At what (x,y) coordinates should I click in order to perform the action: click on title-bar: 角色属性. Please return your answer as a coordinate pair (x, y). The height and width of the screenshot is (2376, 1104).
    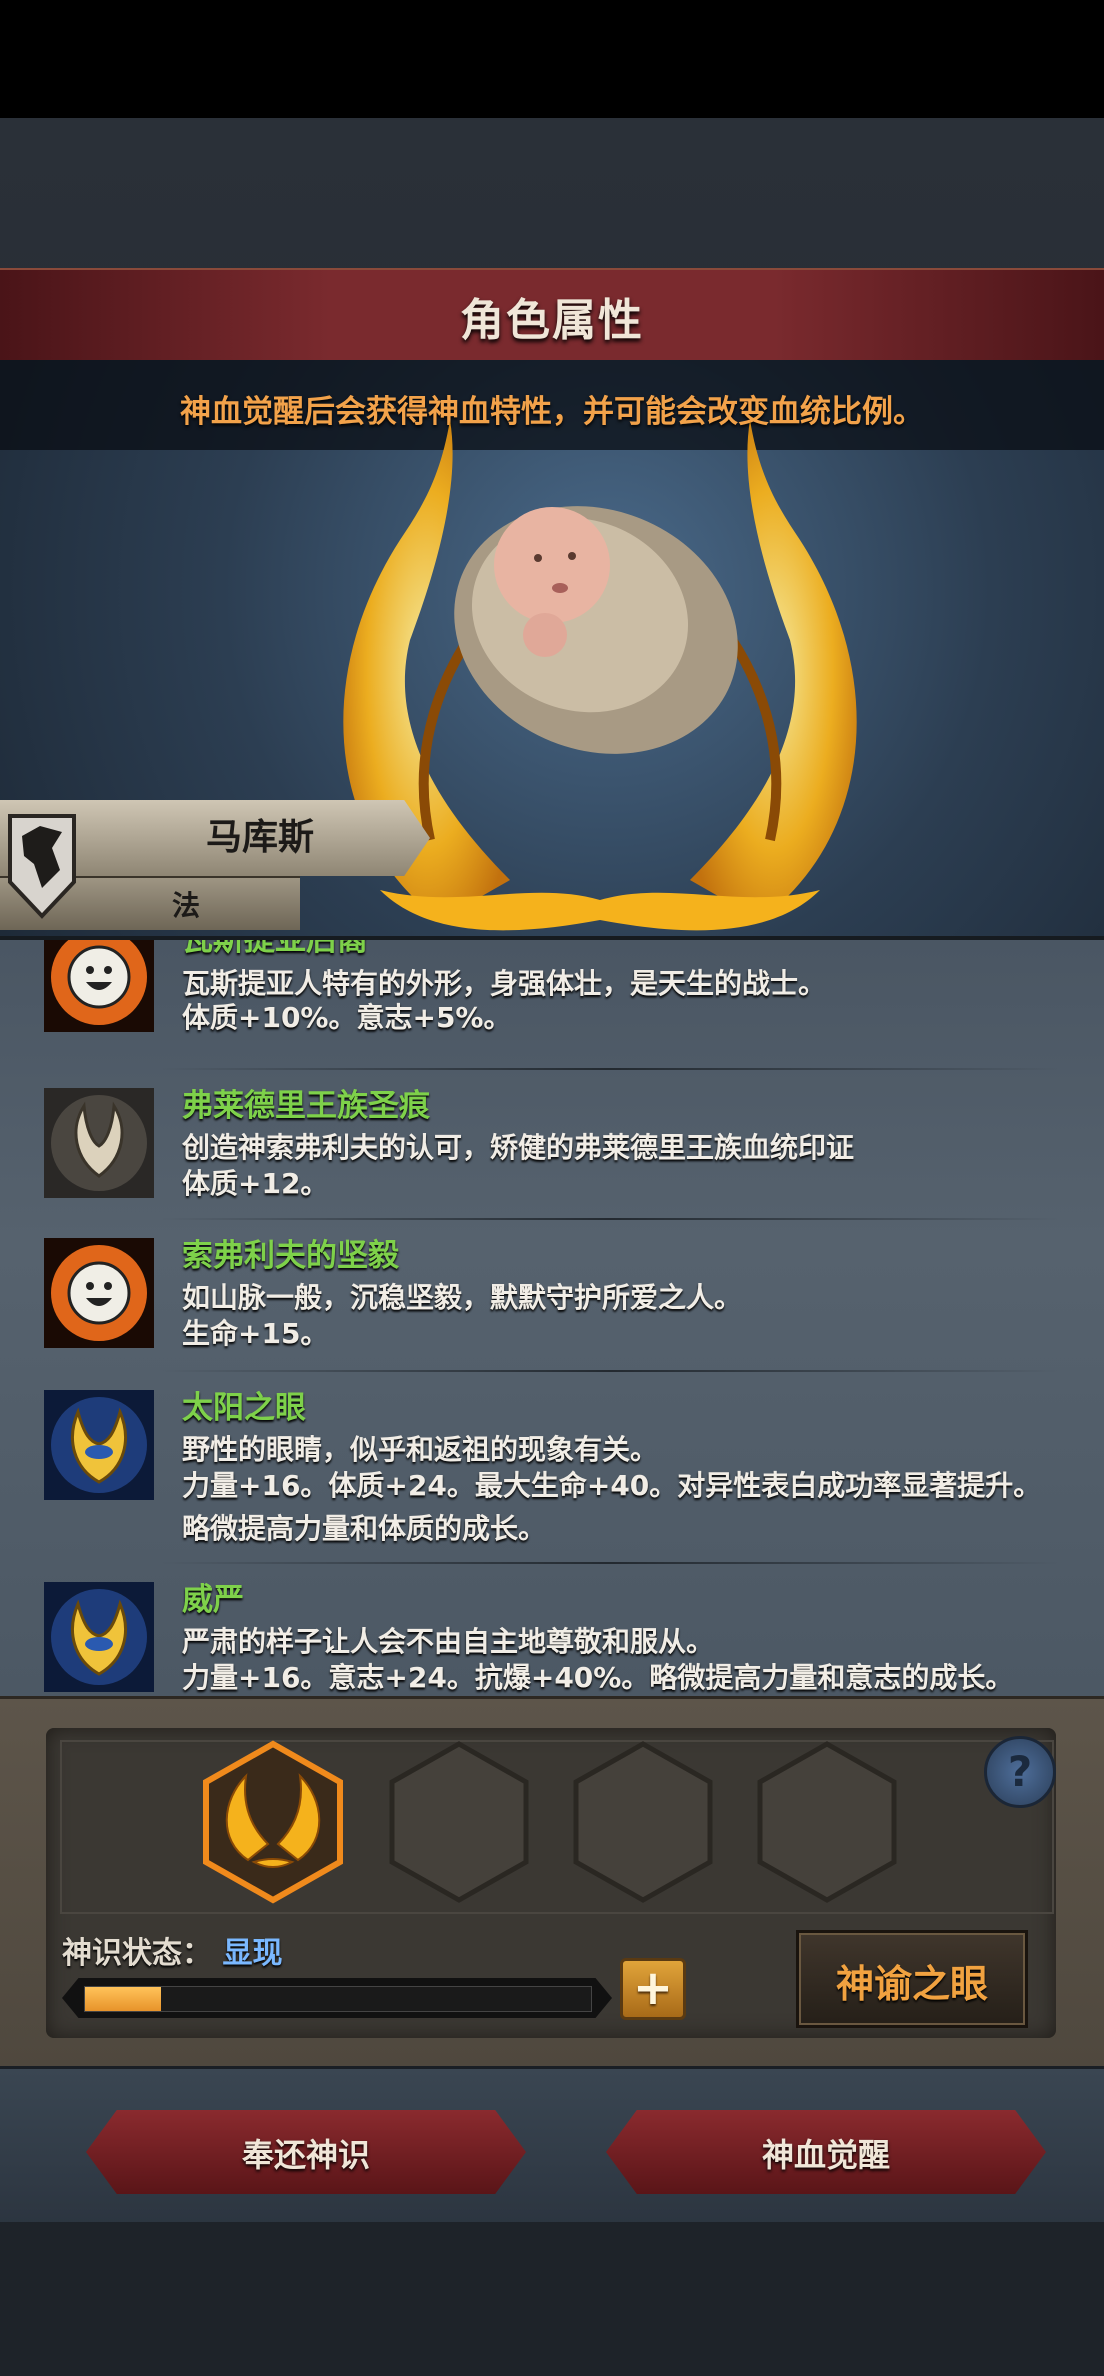
    Looking at the image, I should click on (552, 316).